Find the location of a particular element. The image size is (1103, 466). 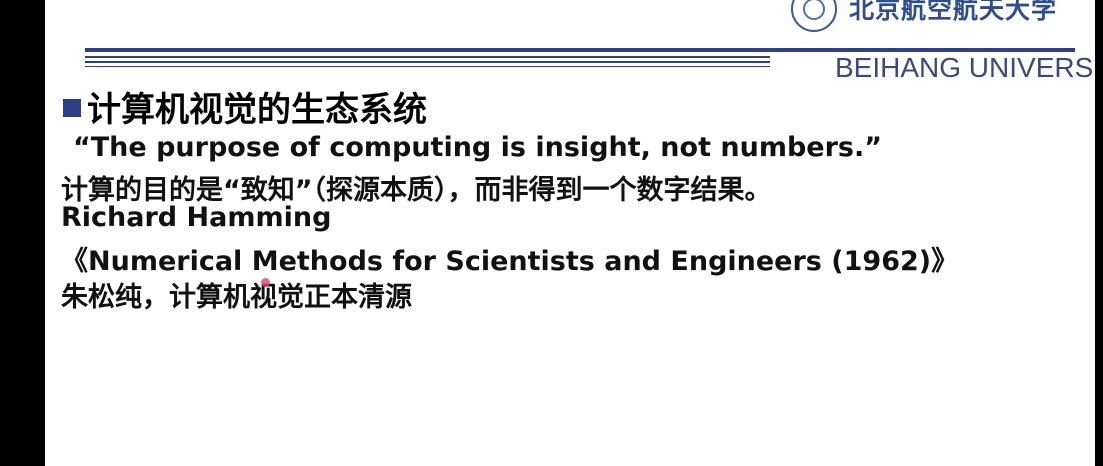

author-line: Richard Hamming is located at coordinates (196, 217).